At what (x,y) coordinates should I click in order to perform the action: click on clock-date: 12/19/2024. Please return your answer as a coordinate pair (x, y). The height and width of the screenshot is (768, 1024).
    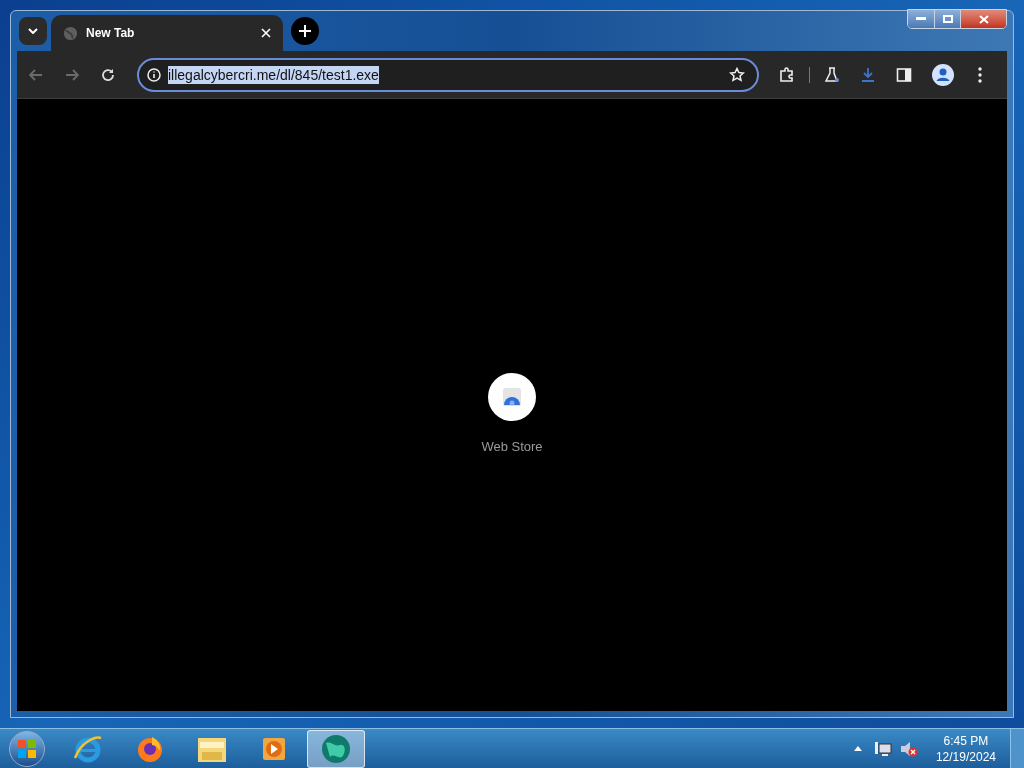
    Looking at the image, I should click on (965, 756).